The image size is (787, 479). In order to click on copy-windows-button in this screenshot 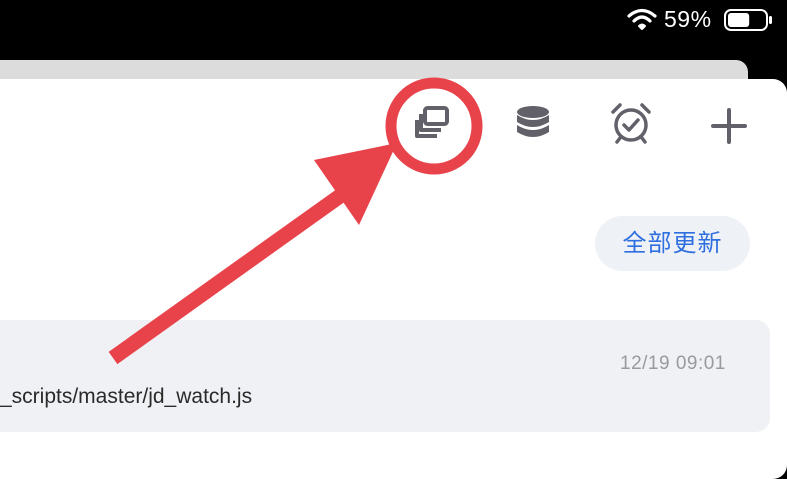, I will do `click(434, 126)`.